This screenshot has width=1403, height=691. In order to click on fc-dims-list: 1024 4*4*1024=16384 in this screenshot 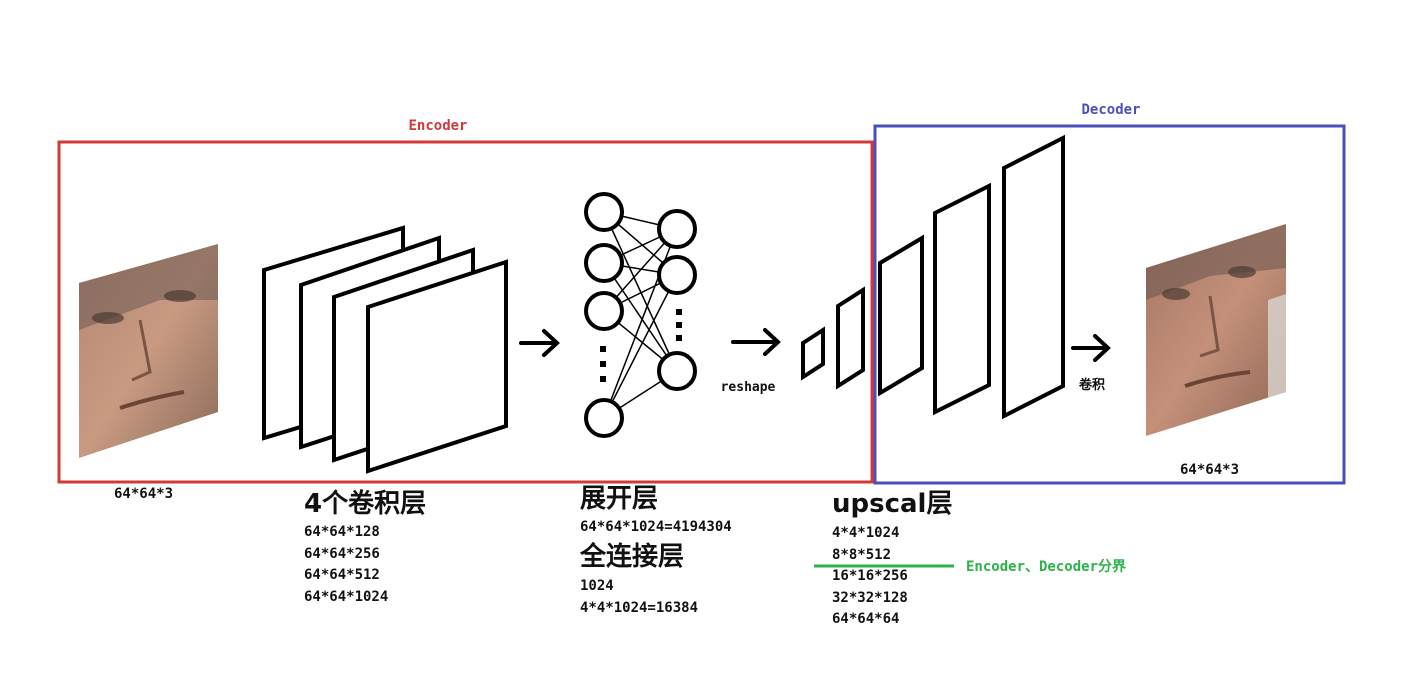, I will do `click(639, 597)`.